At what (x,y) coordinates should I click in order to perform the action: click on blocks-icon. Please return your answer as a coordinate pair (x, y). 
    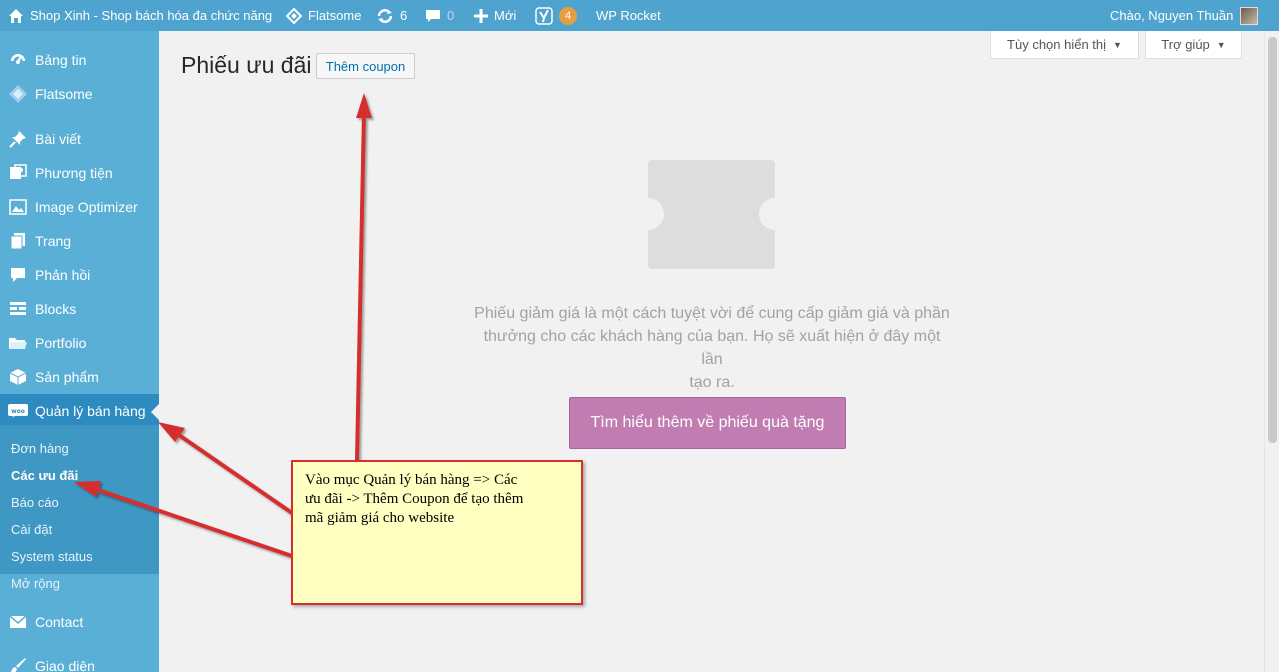
    Looking at the image, I should click on (18, 309).